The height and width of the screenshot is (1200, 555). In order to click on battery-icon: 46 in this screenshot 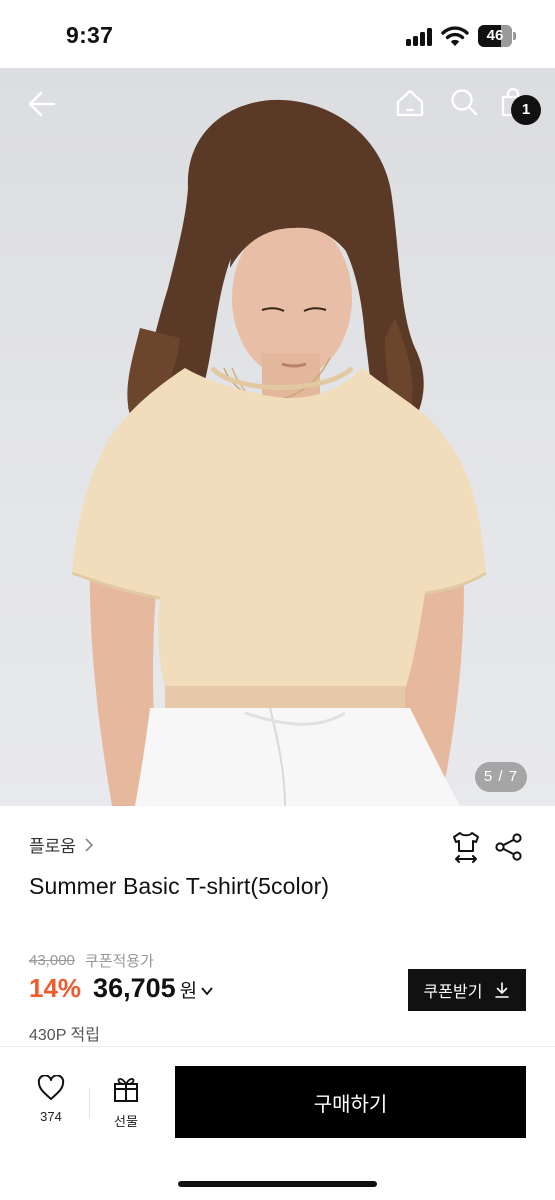, I will do `click(497, 36)`.